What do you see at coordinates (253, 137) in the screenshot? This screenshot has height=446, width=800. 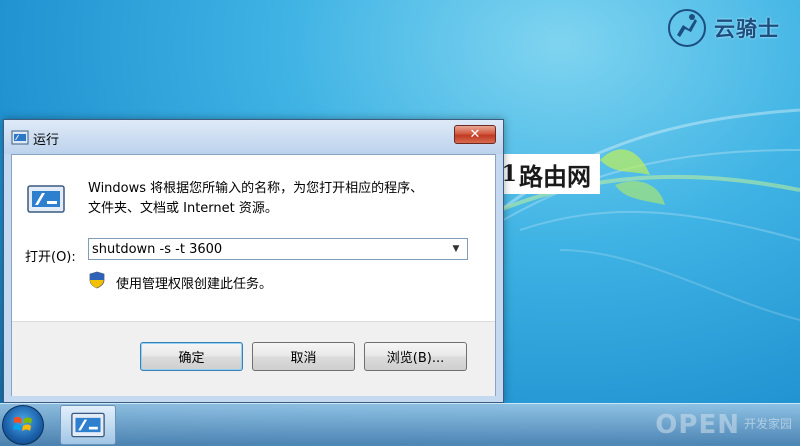 I see `dialog-titlebar: 运行 ✕` at bounding box center [253, 137].